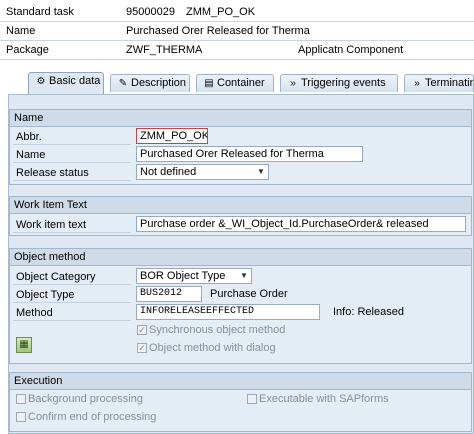 The width and height of the screenshot is (474, 434). What do you see at coordinates (249, 294) in the screenshot?
I see `object-type-description: Purchase Order` at bounding box center [249, 294].